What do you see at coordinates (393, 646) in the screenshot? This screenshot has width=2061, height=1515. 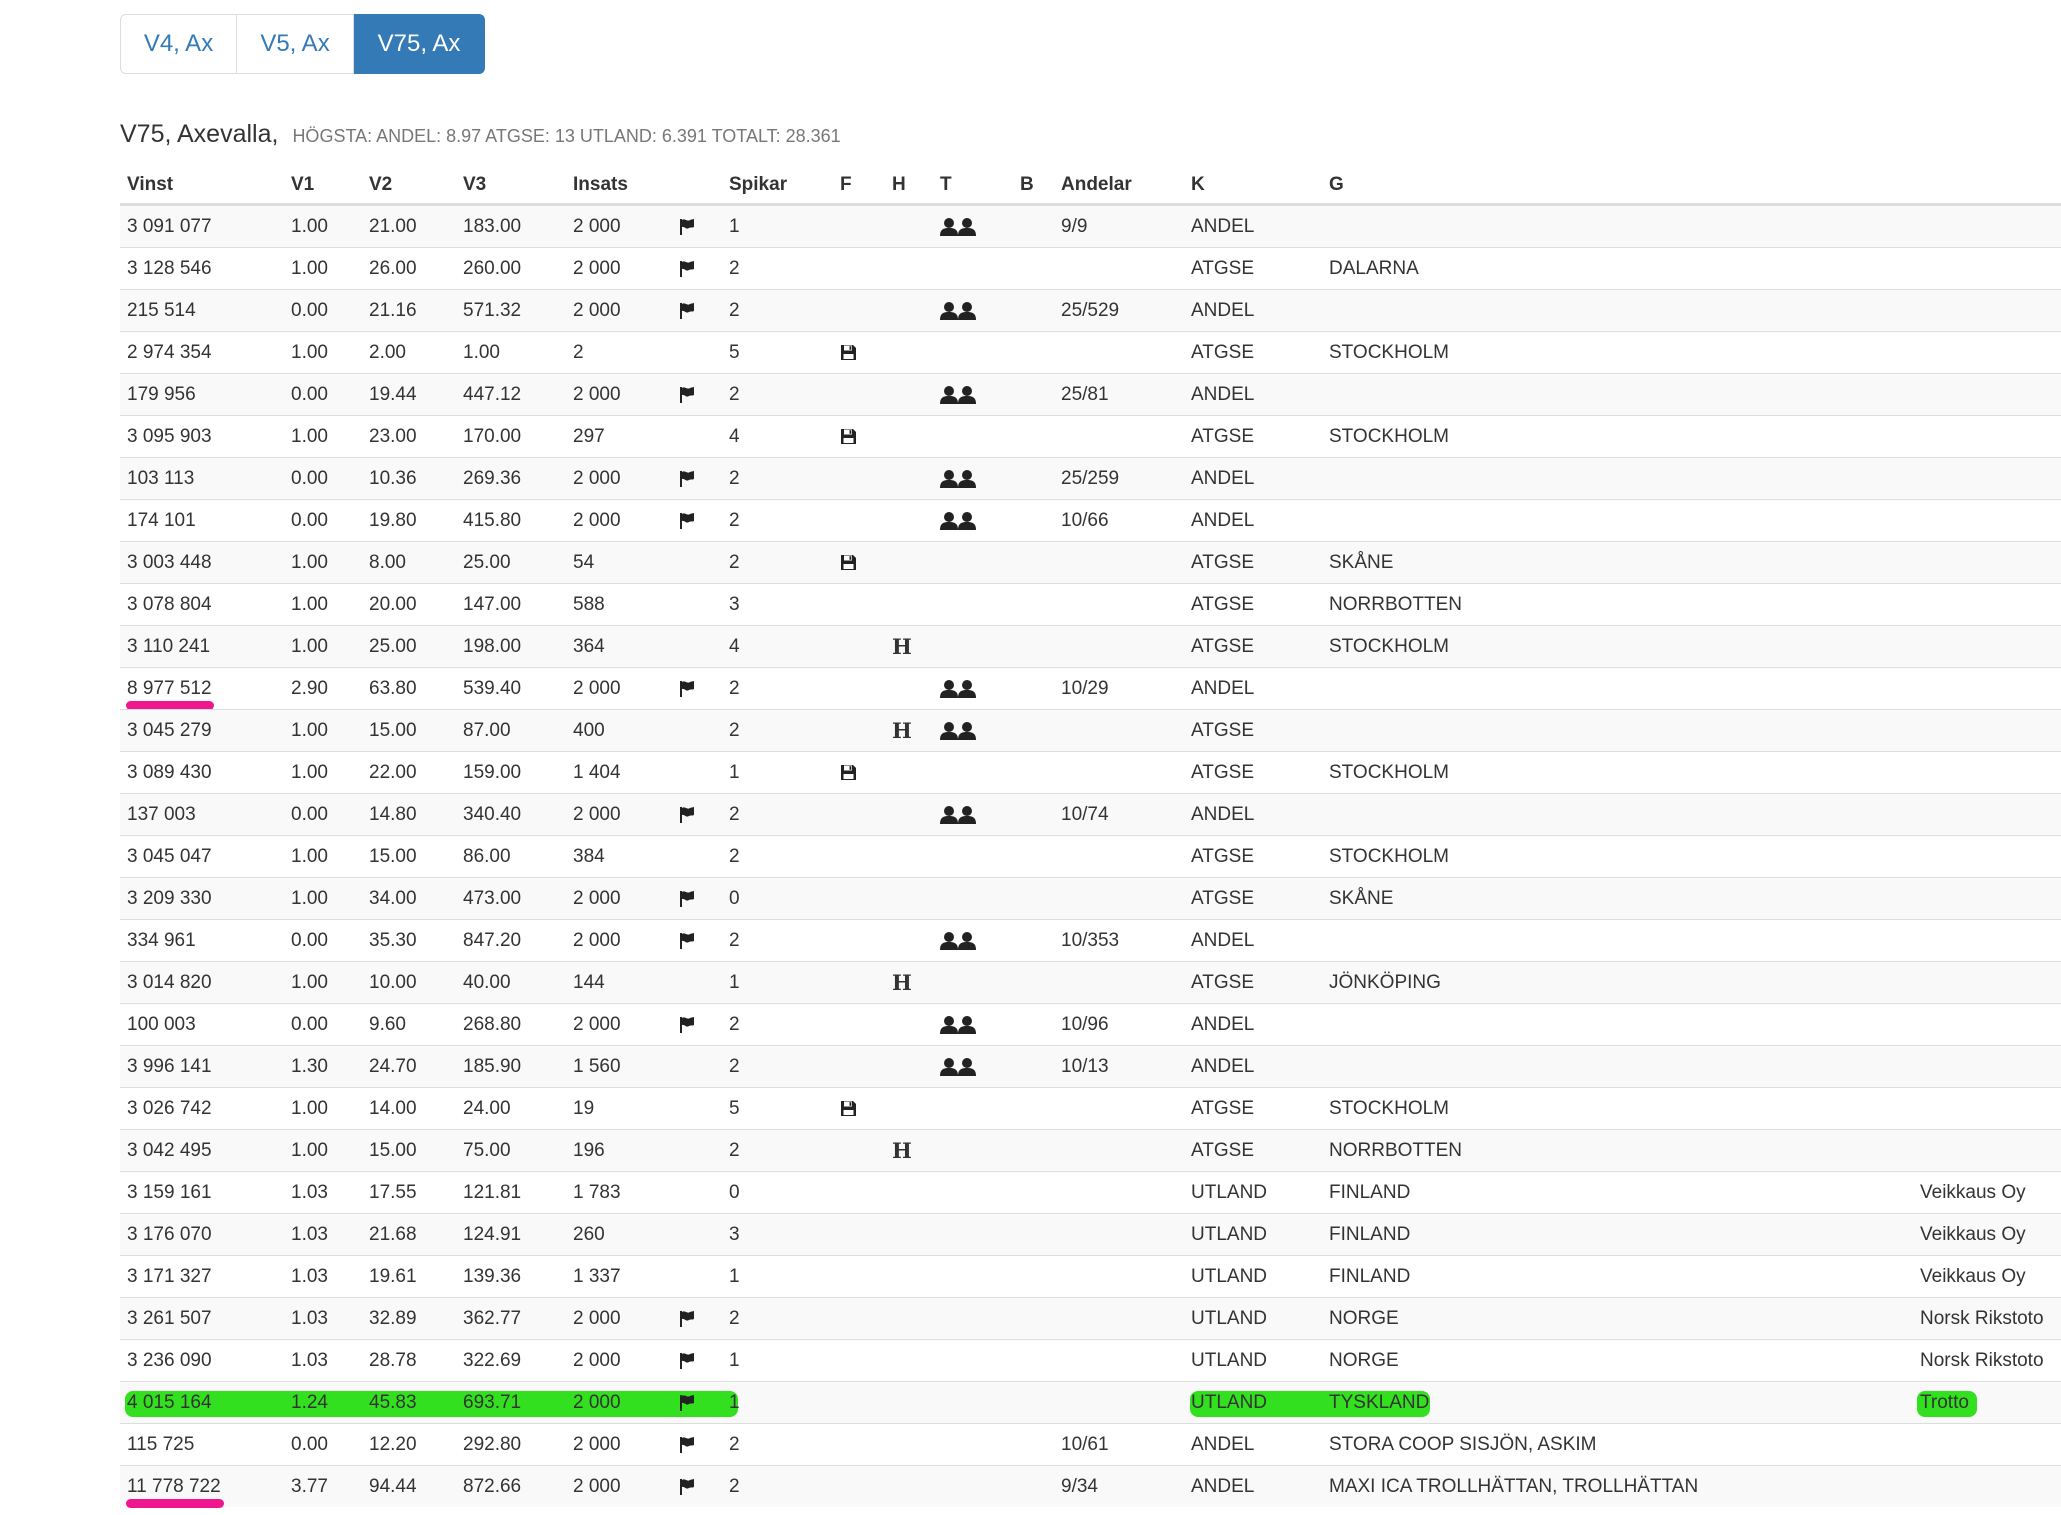 I see `cell-v2: 25.00` at bounding box center [393, 646].